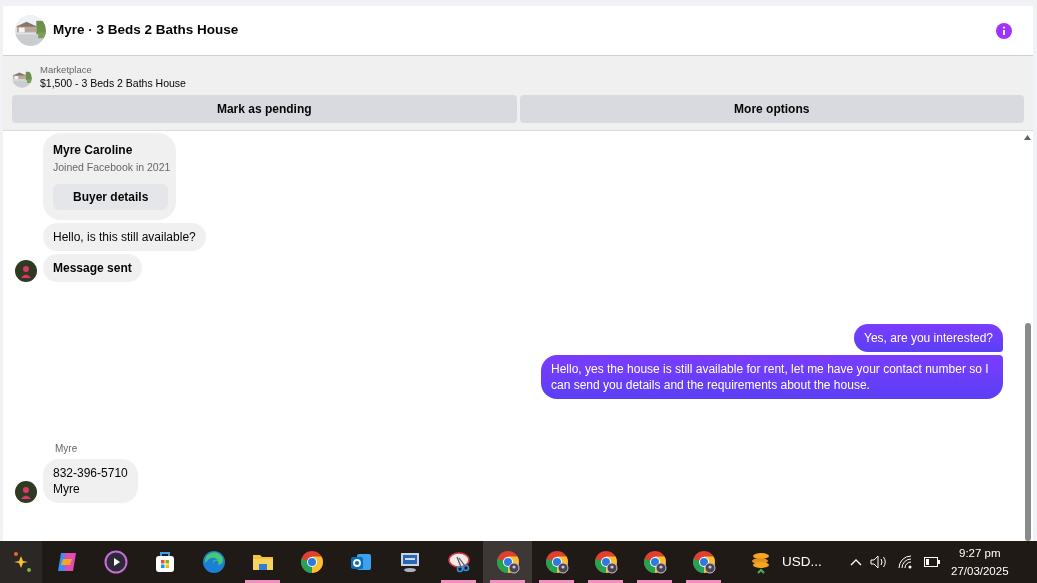  I want to click on chat-title: Myre · 3 Beds 2 Baths House, so click(146, 30).